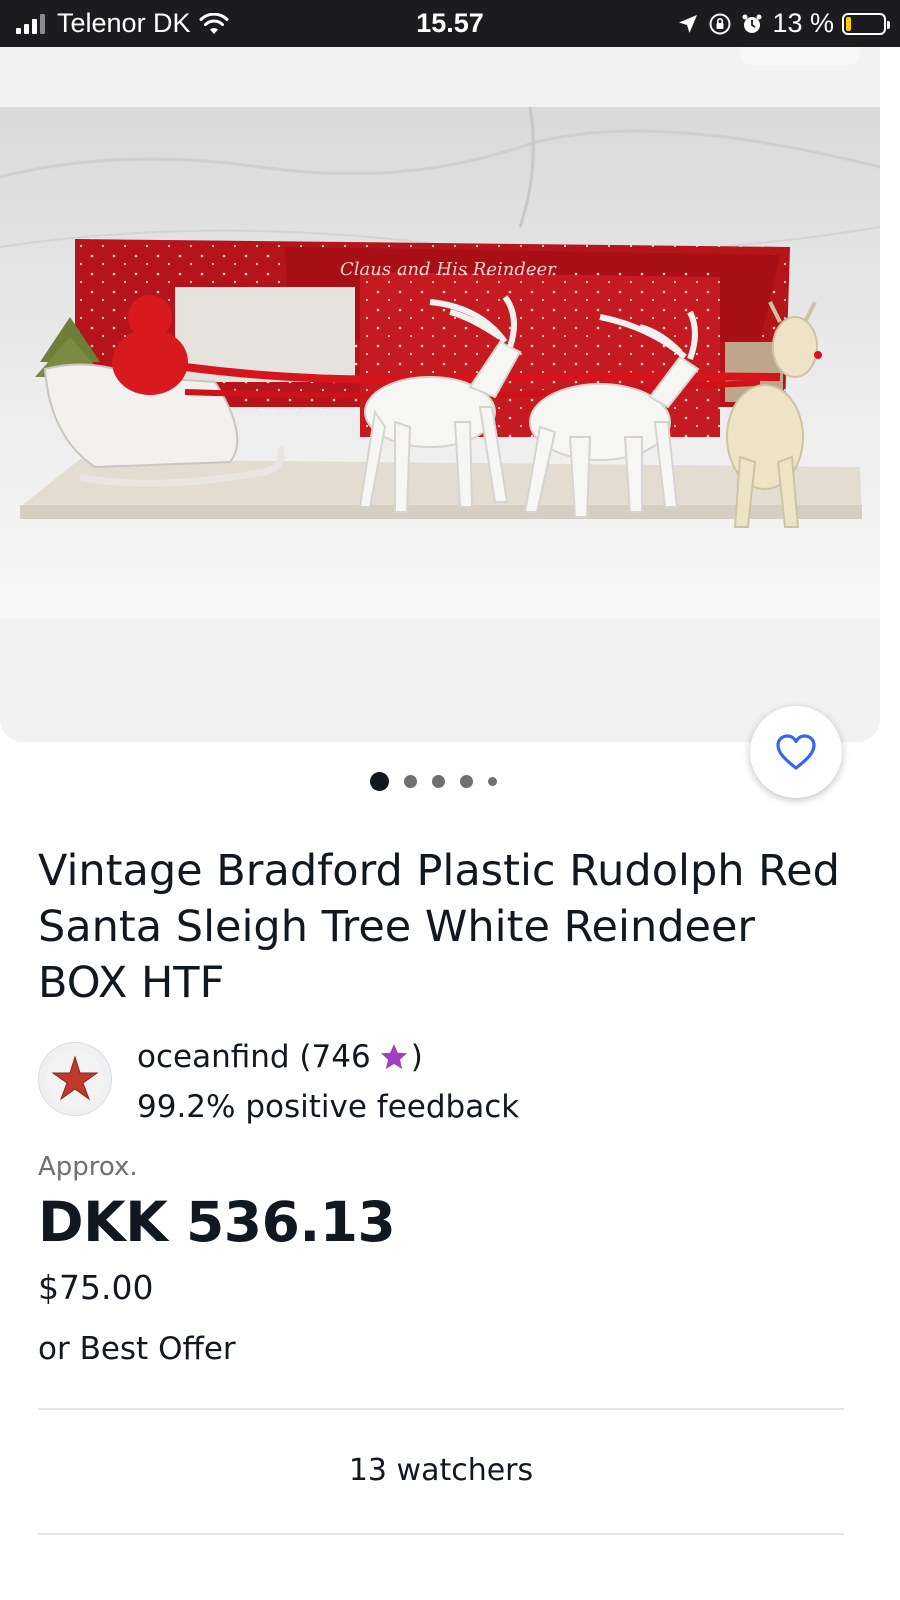 The image size is (900, 1600). What do you see at coordinates (688, 23) in the screenshot?
I see `location-arrow-icon` at bounding box center [688, 23].